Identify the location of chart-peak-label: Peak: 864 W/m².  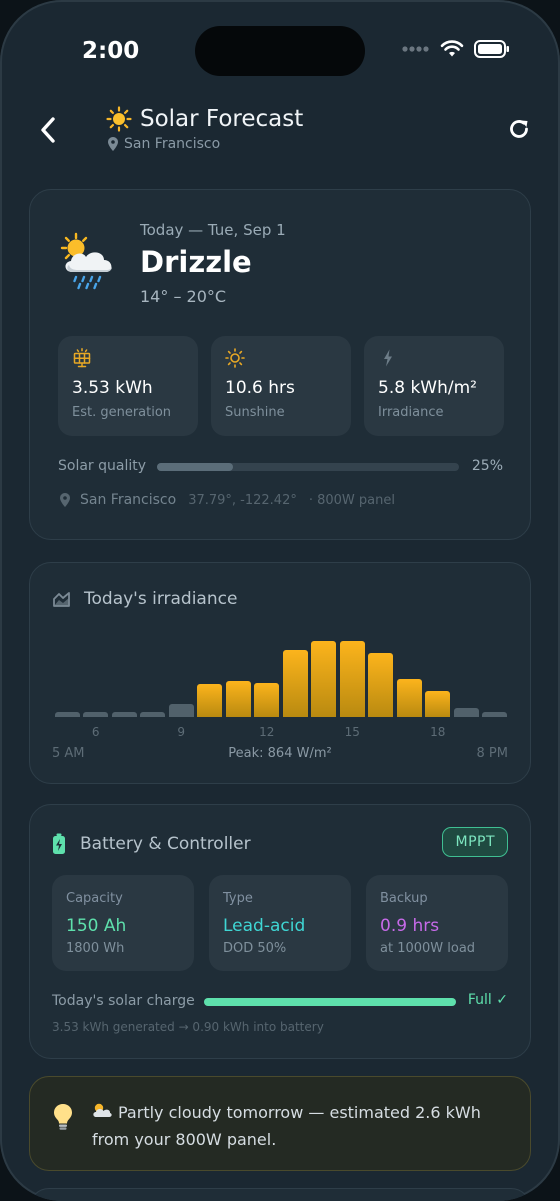
(280, 753).